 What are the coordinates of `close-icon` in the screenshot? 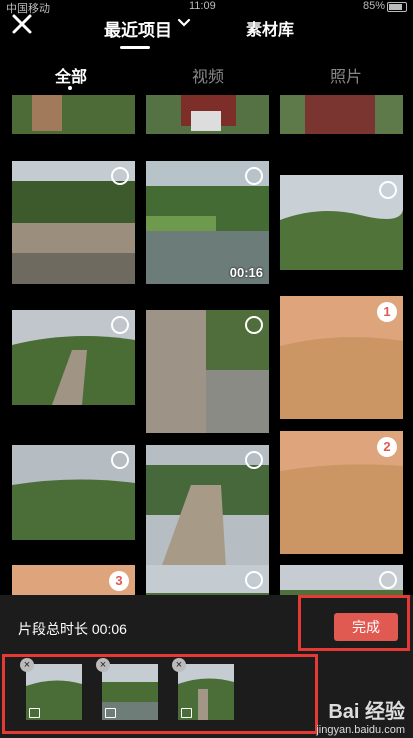 It's located at (22, 24).